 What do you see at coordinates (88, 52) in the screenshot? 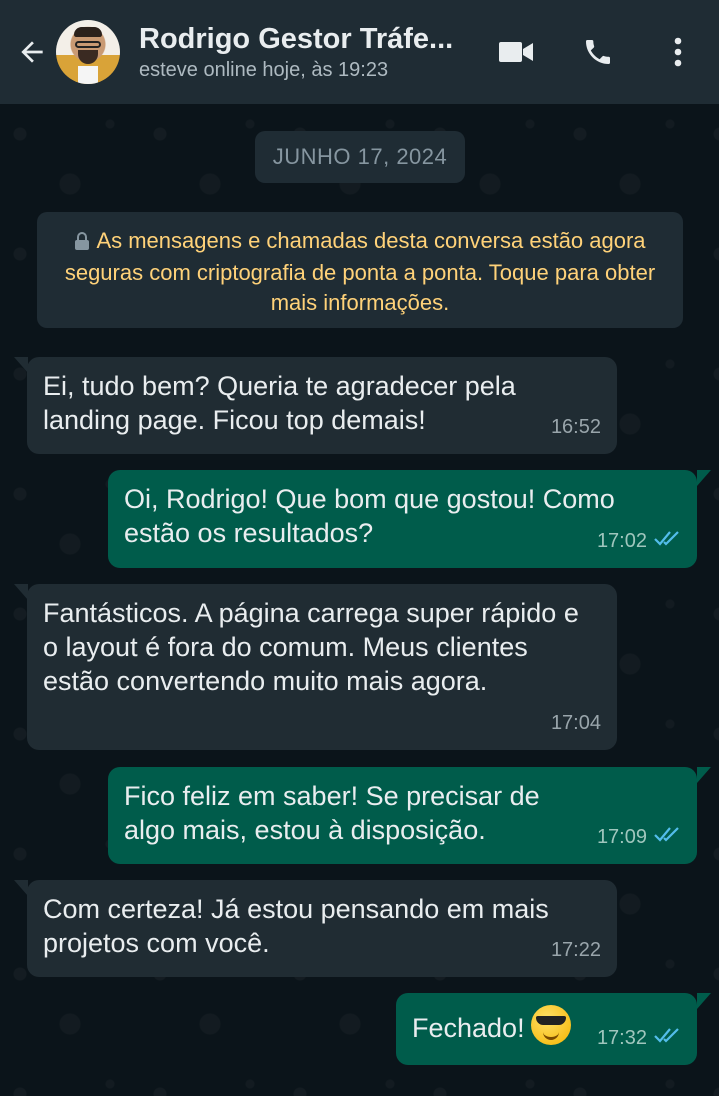
I see `avatar` at bounding box center [88, 52].